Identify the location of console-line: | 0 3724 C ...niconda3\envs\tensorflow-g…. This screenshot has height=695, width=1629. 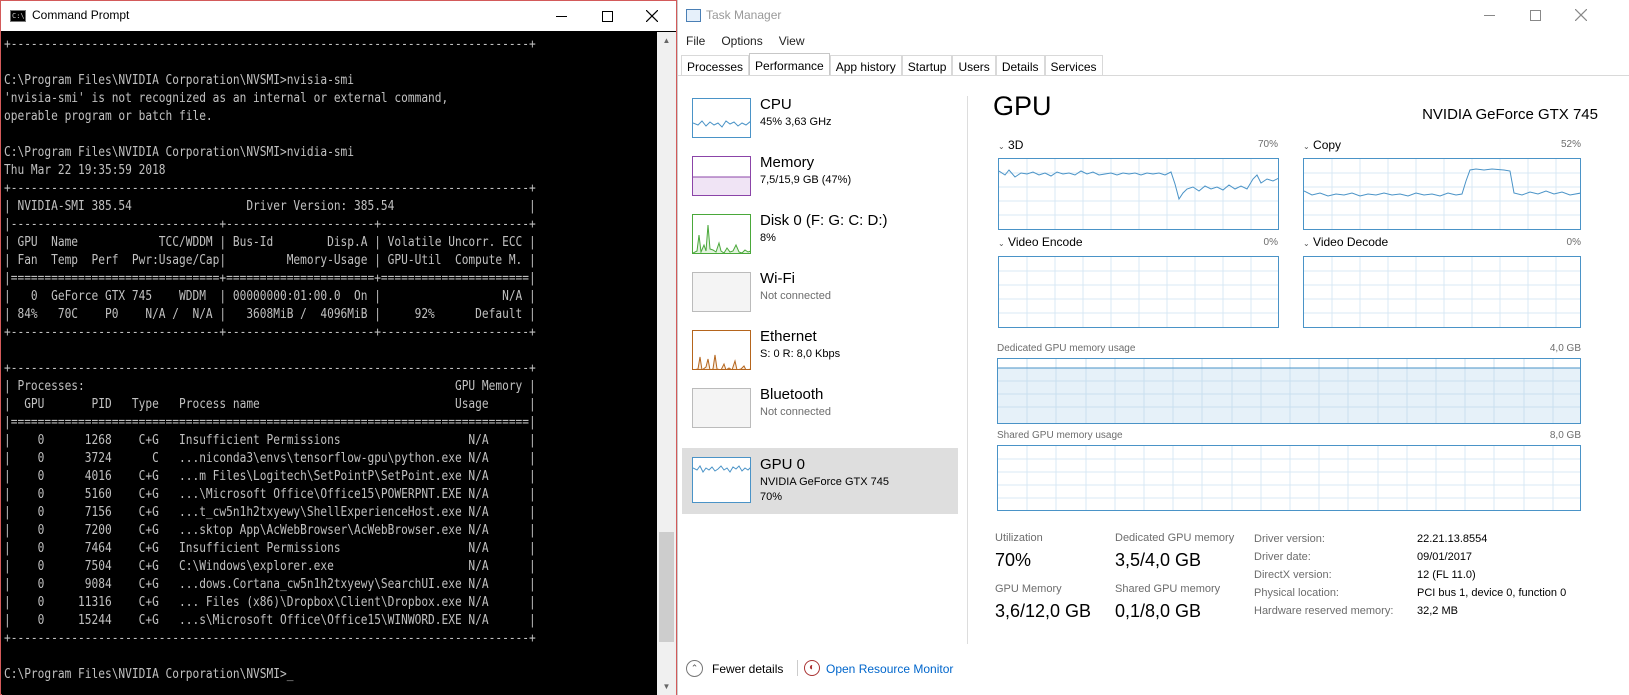
(270, 458).